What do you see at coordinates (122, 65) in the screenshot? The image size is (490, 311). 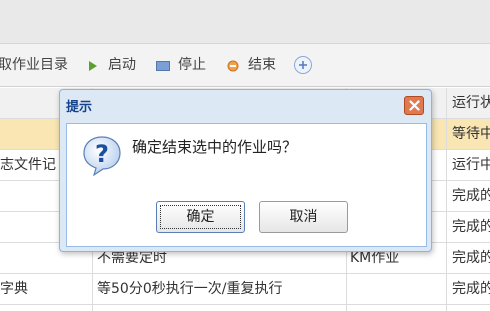 I see `toolbar-label: 启动` at bounding box center [122, 65].